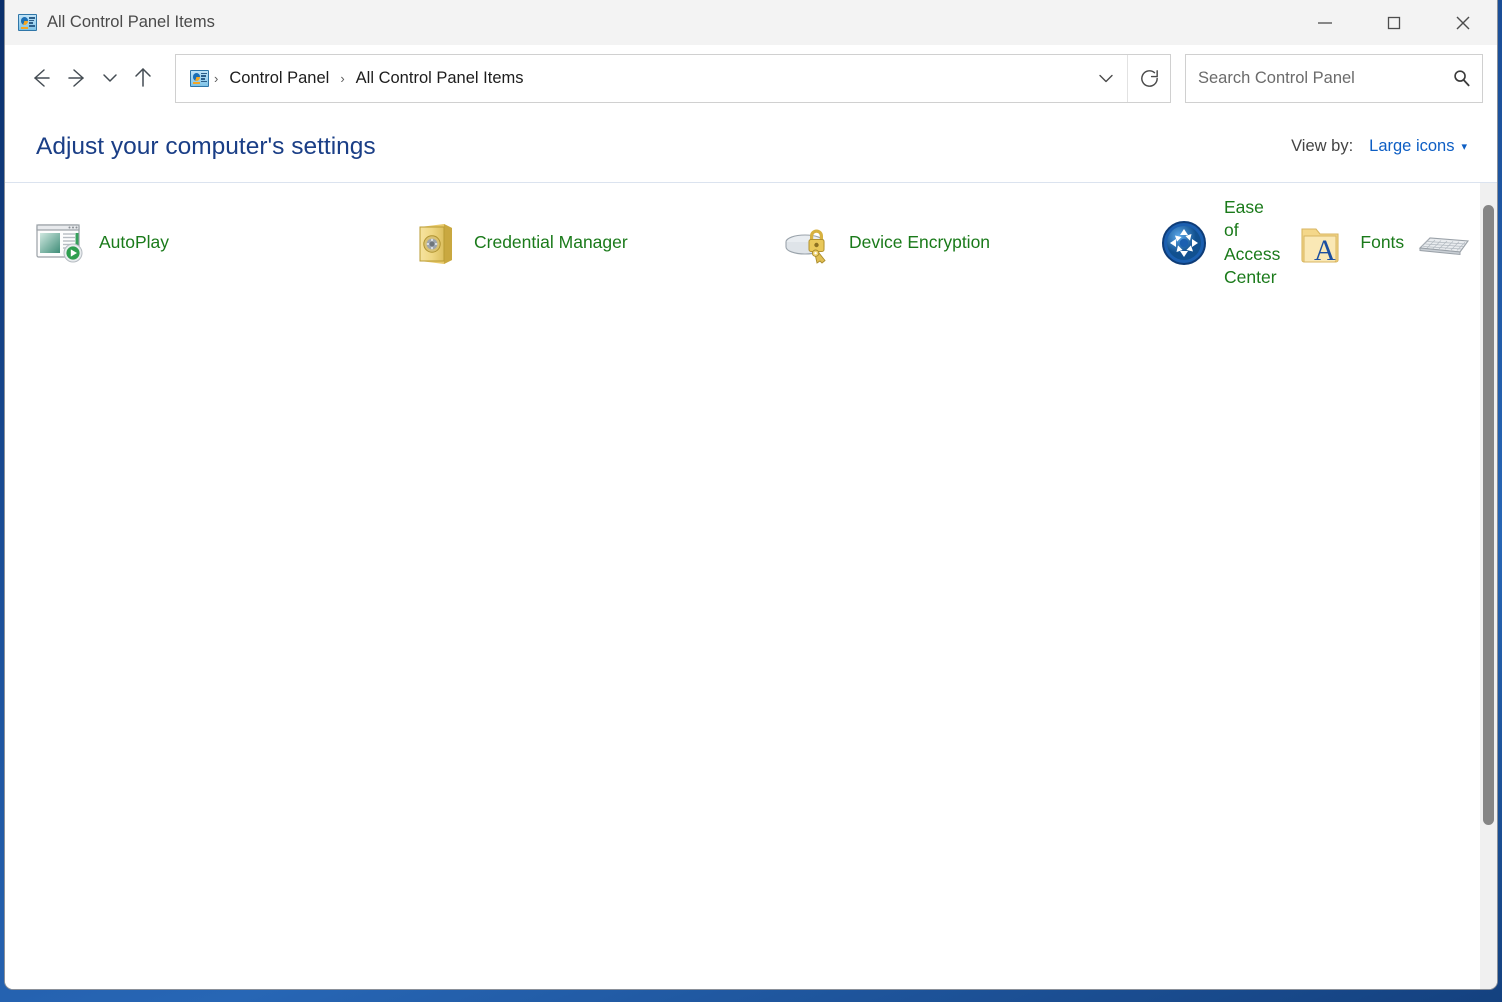 This screenshot has height=1002, width=1502. What do you see at coordinates (134, 242) in the screenshot?
I see `control-panel-item-label: AutoPlay` at bounding box center [134, 242].